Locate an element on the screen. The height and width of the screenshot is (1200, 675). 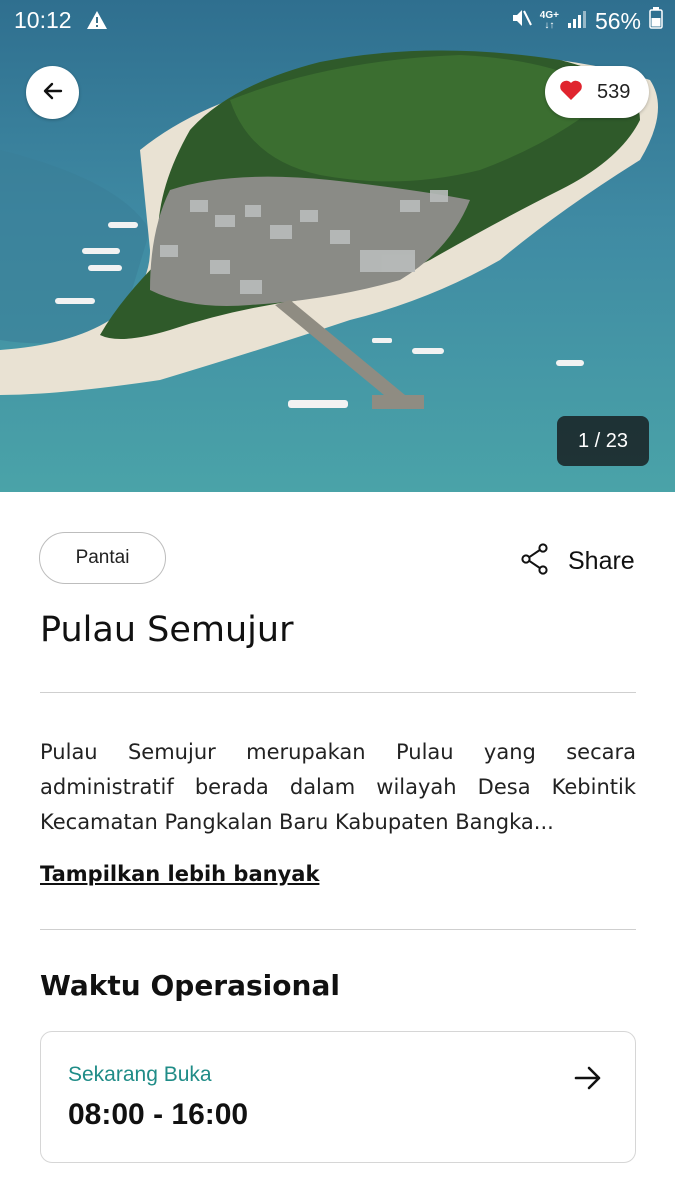
heart-icon is located at coordinates (571, 92).